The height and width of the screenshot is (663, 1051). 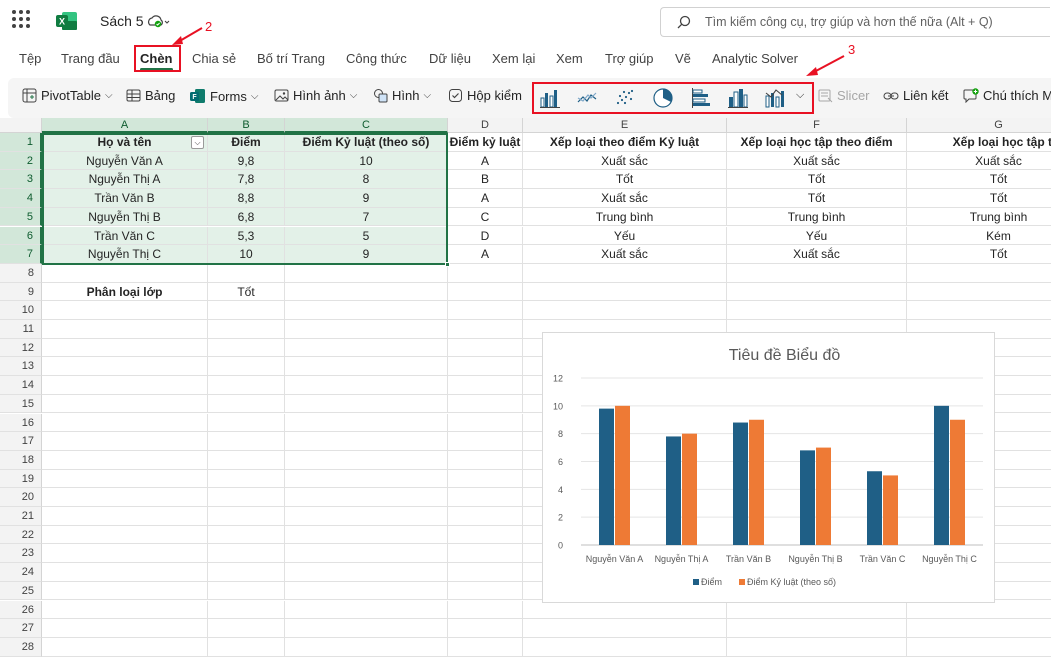 I want to click on cell-c23, so click(x=366, y=554).